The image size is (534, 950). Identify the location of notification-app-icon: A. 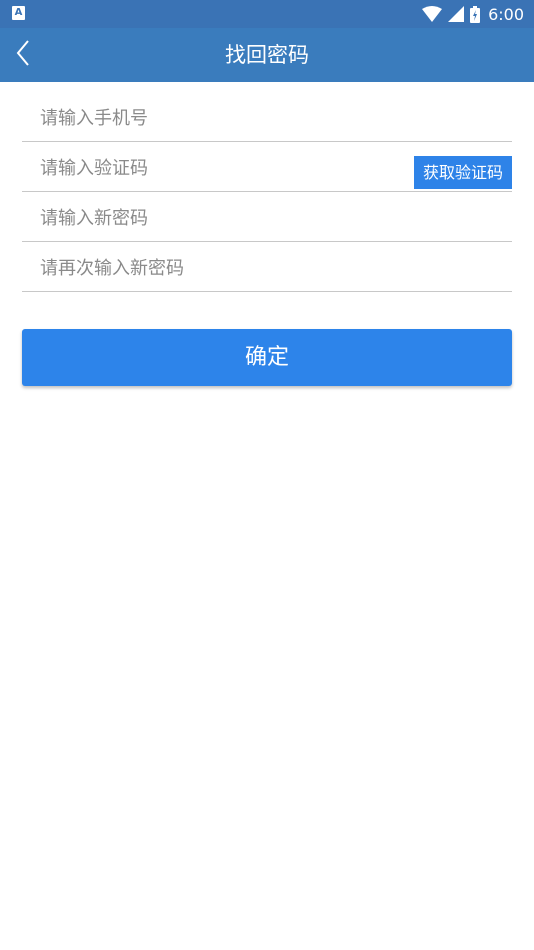
(18, 13).